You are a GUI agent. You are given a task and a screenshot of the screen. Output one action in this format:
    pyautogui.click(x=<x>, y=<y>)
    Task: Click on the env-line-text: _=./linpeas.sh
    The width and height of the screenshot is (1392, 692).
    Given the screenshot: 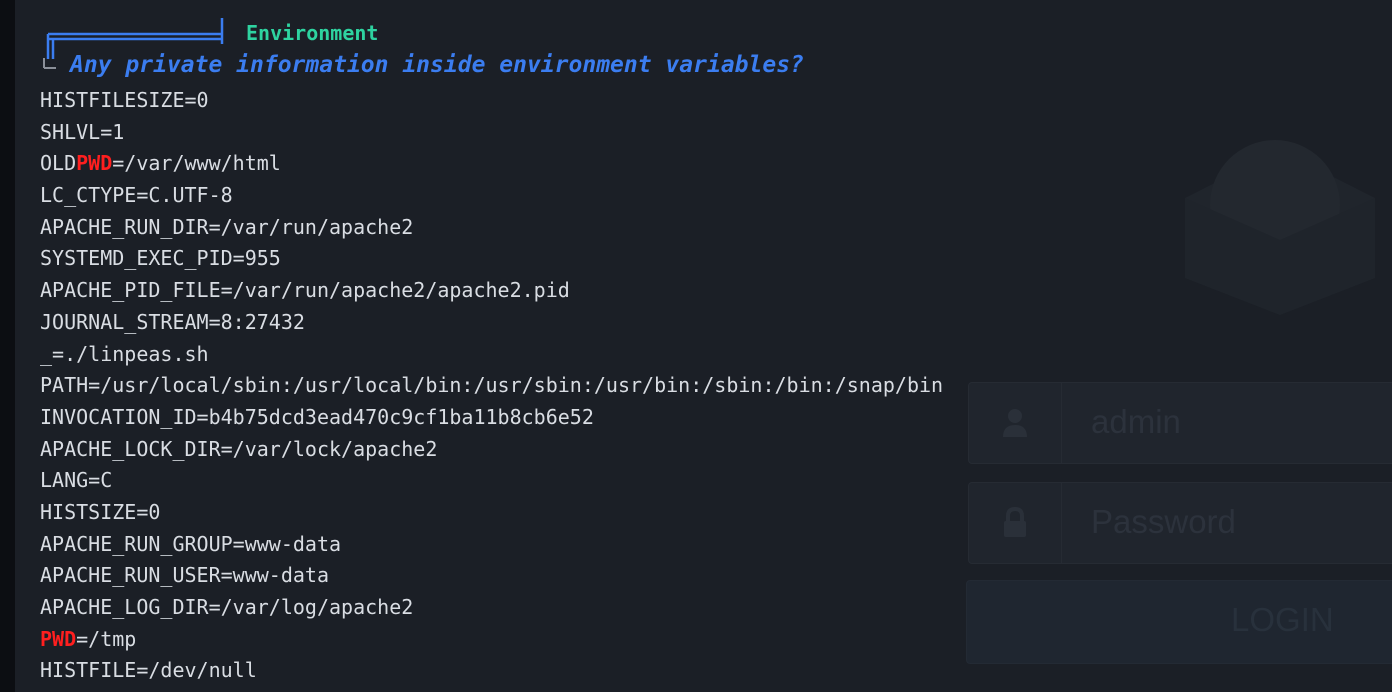 What is the action you would take?
    pyautogui.click(x=124, y=353)
    